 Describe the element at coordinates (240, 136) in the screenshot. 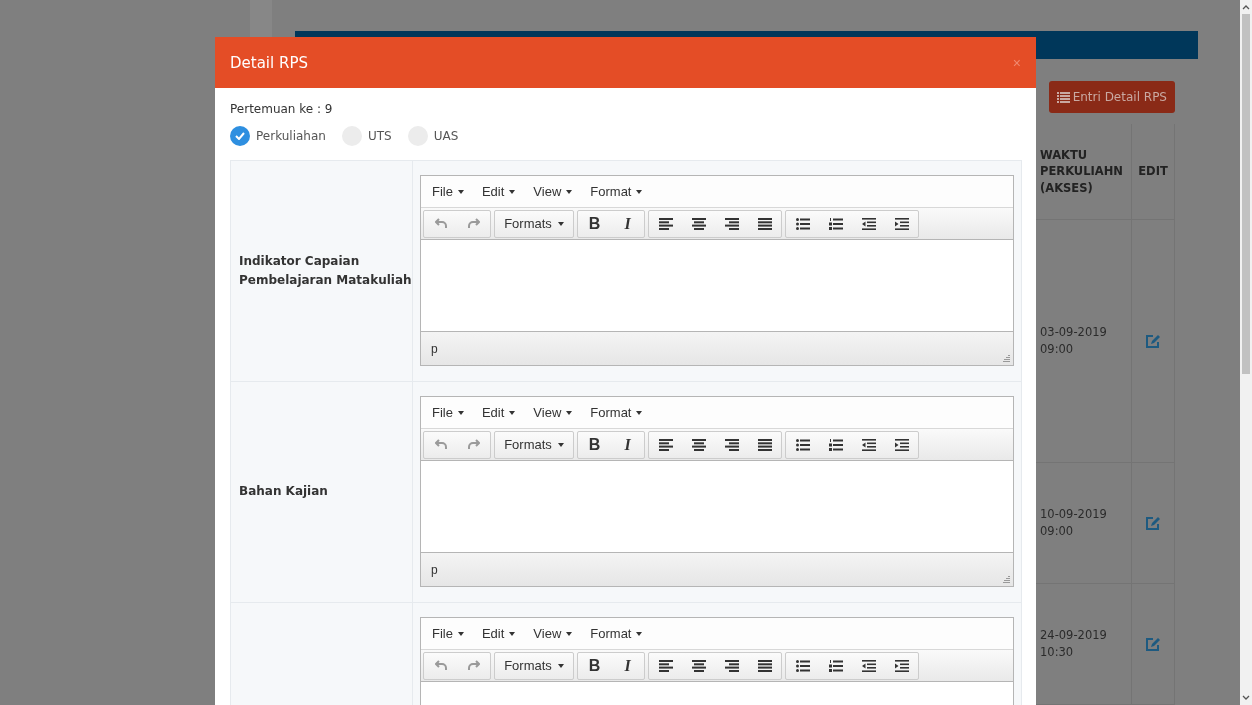

I see `radio-circle` at that location.